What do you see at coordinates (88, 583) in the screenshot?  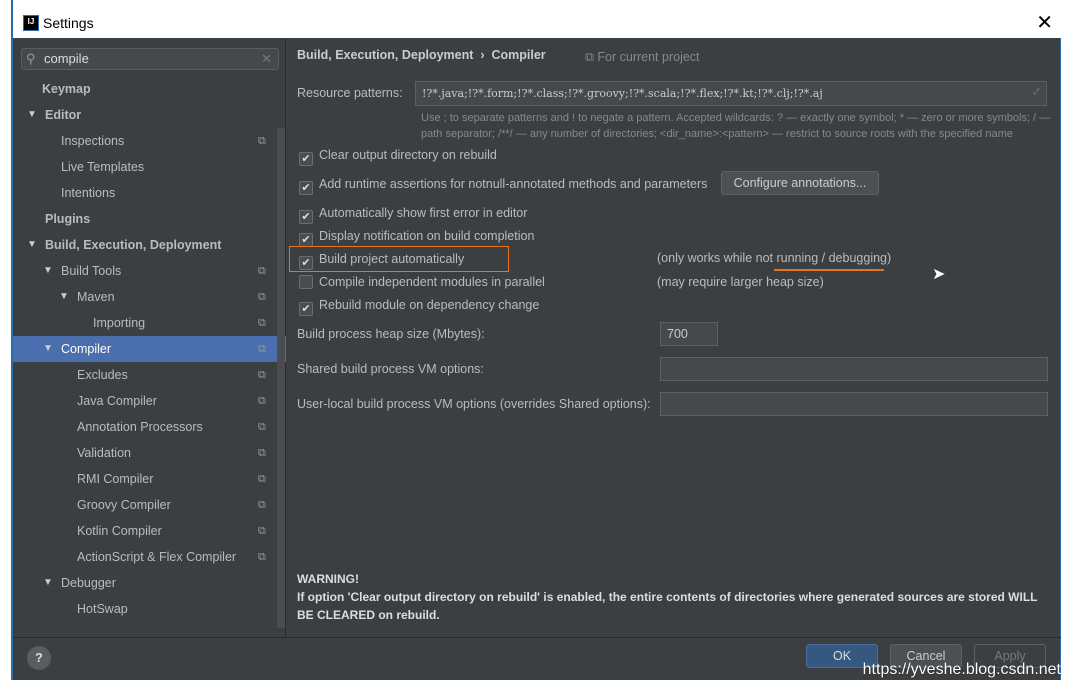 I see `tree-item-label: Debugger` at bounding box center [88, 583].